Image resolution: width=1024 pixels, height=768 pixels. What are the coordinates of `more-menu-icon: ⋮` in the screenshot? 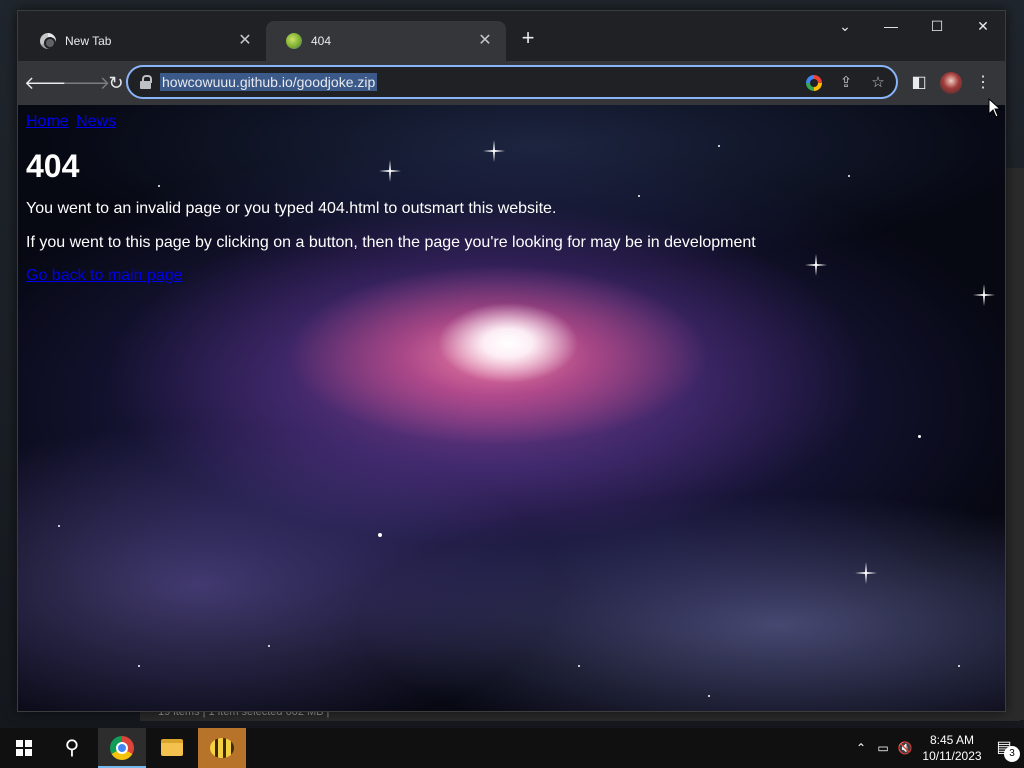 It's located at (983, 83).